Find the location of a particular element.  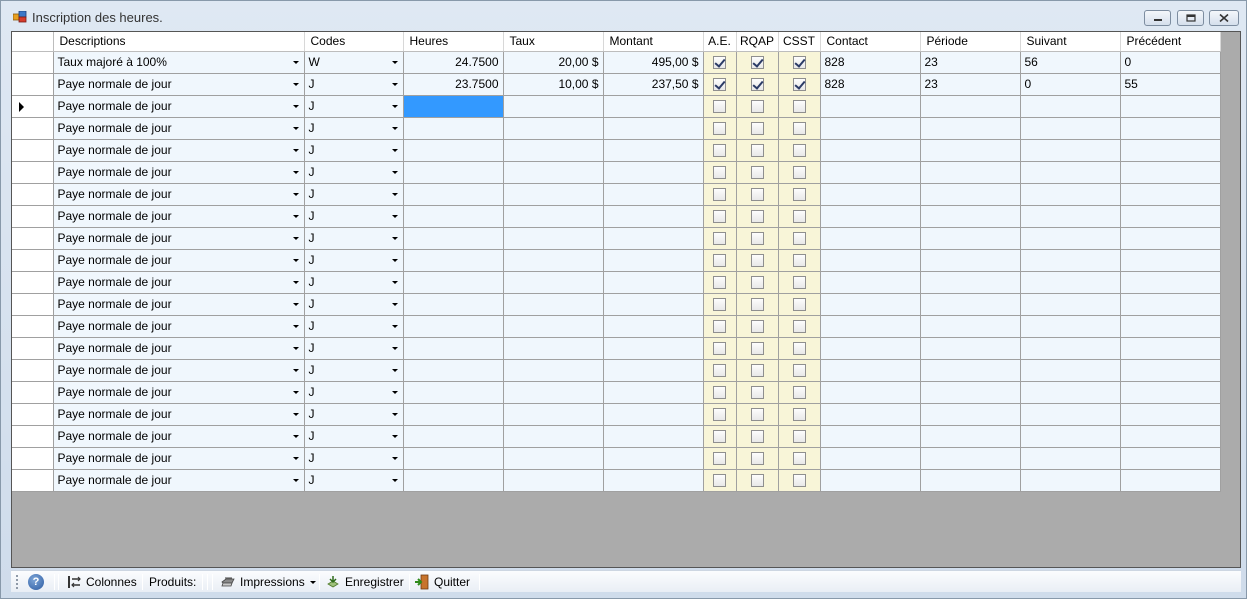

description-combo: Taux majoré à 100% is located at coordinates (179, 62).